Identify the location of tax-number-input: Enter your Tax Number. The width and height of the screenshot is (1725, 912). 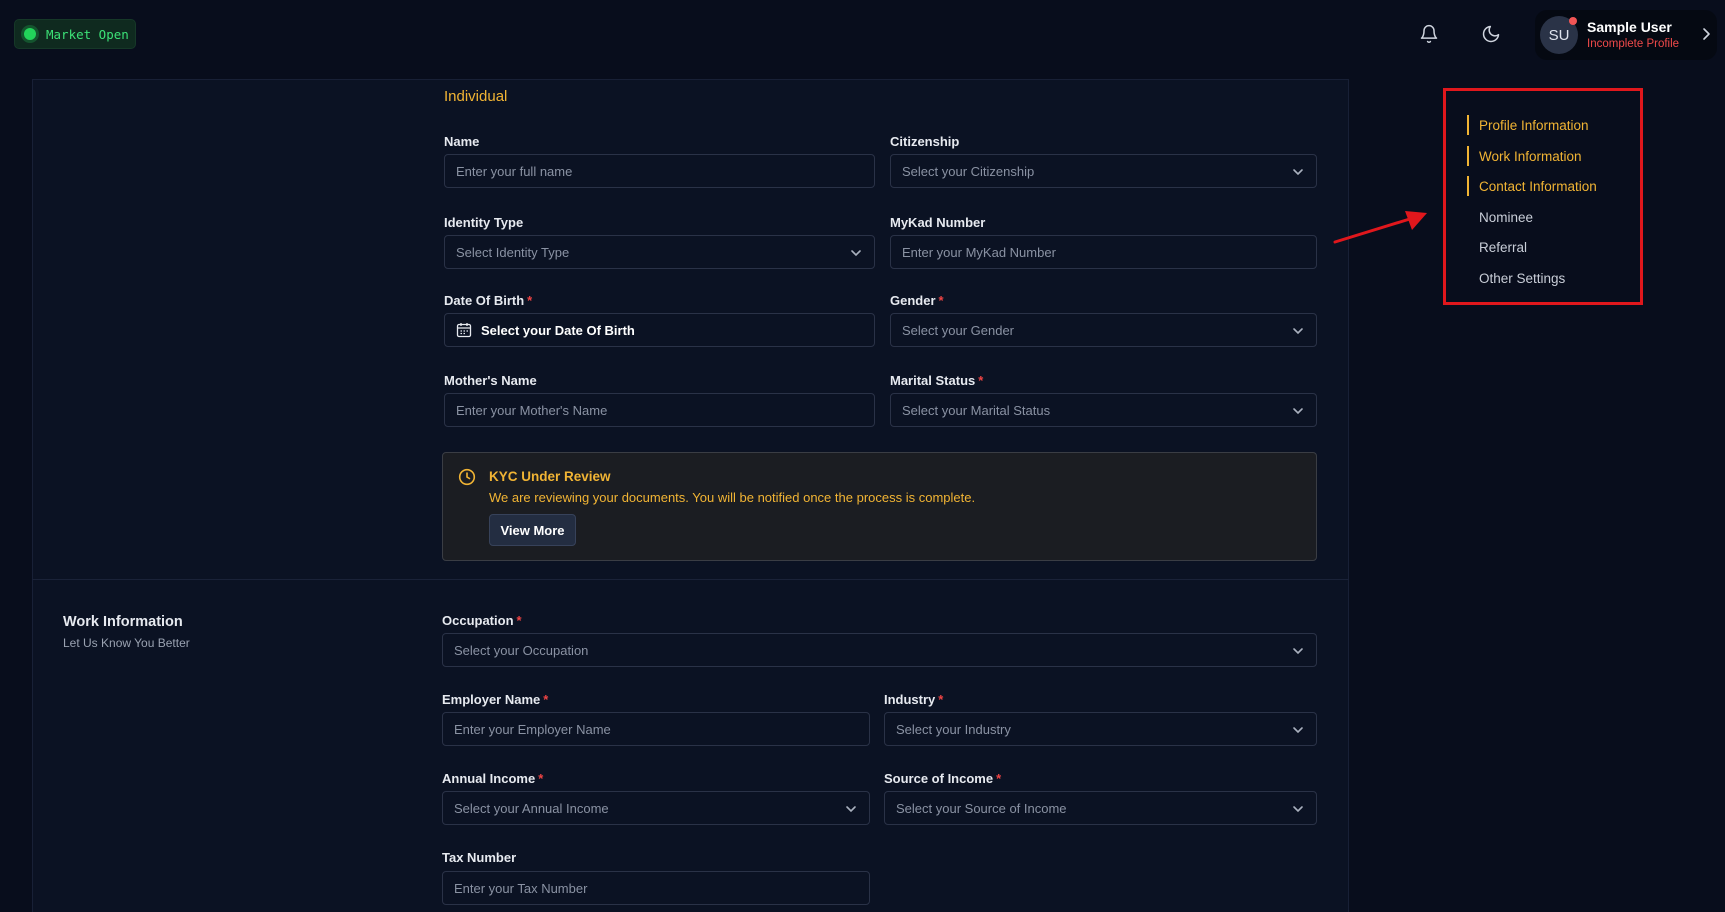
(656, 888).